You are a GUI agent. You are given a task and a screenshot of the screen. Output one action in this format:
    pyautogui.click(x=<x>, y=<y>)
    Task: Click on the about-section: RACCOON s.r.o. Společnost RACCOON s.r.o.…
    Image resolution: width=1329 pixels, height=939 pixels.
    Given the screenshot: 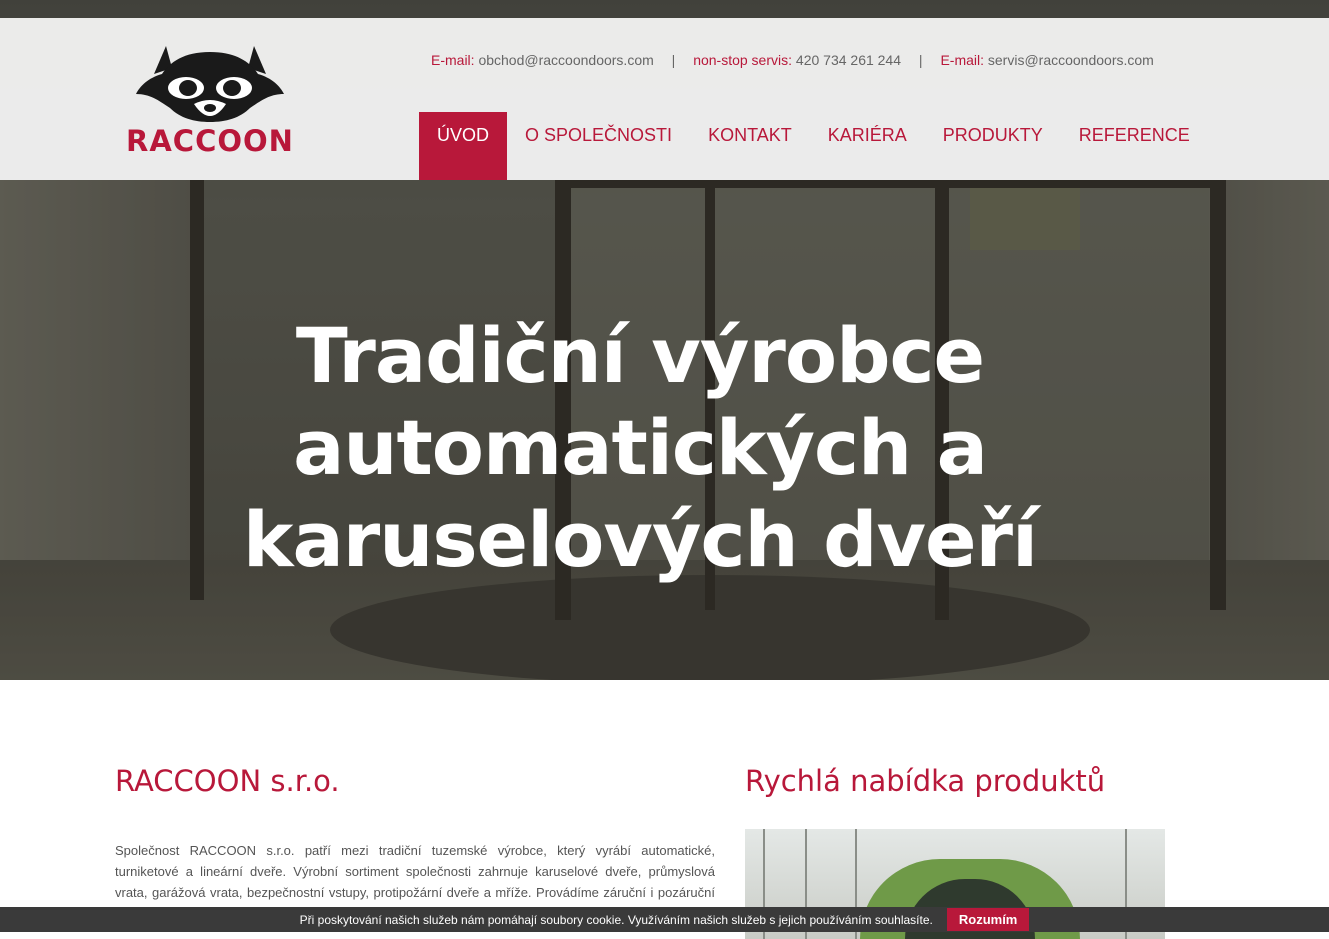 What is the action you would take?
    pyautogui.click(x=415, y=844)
    